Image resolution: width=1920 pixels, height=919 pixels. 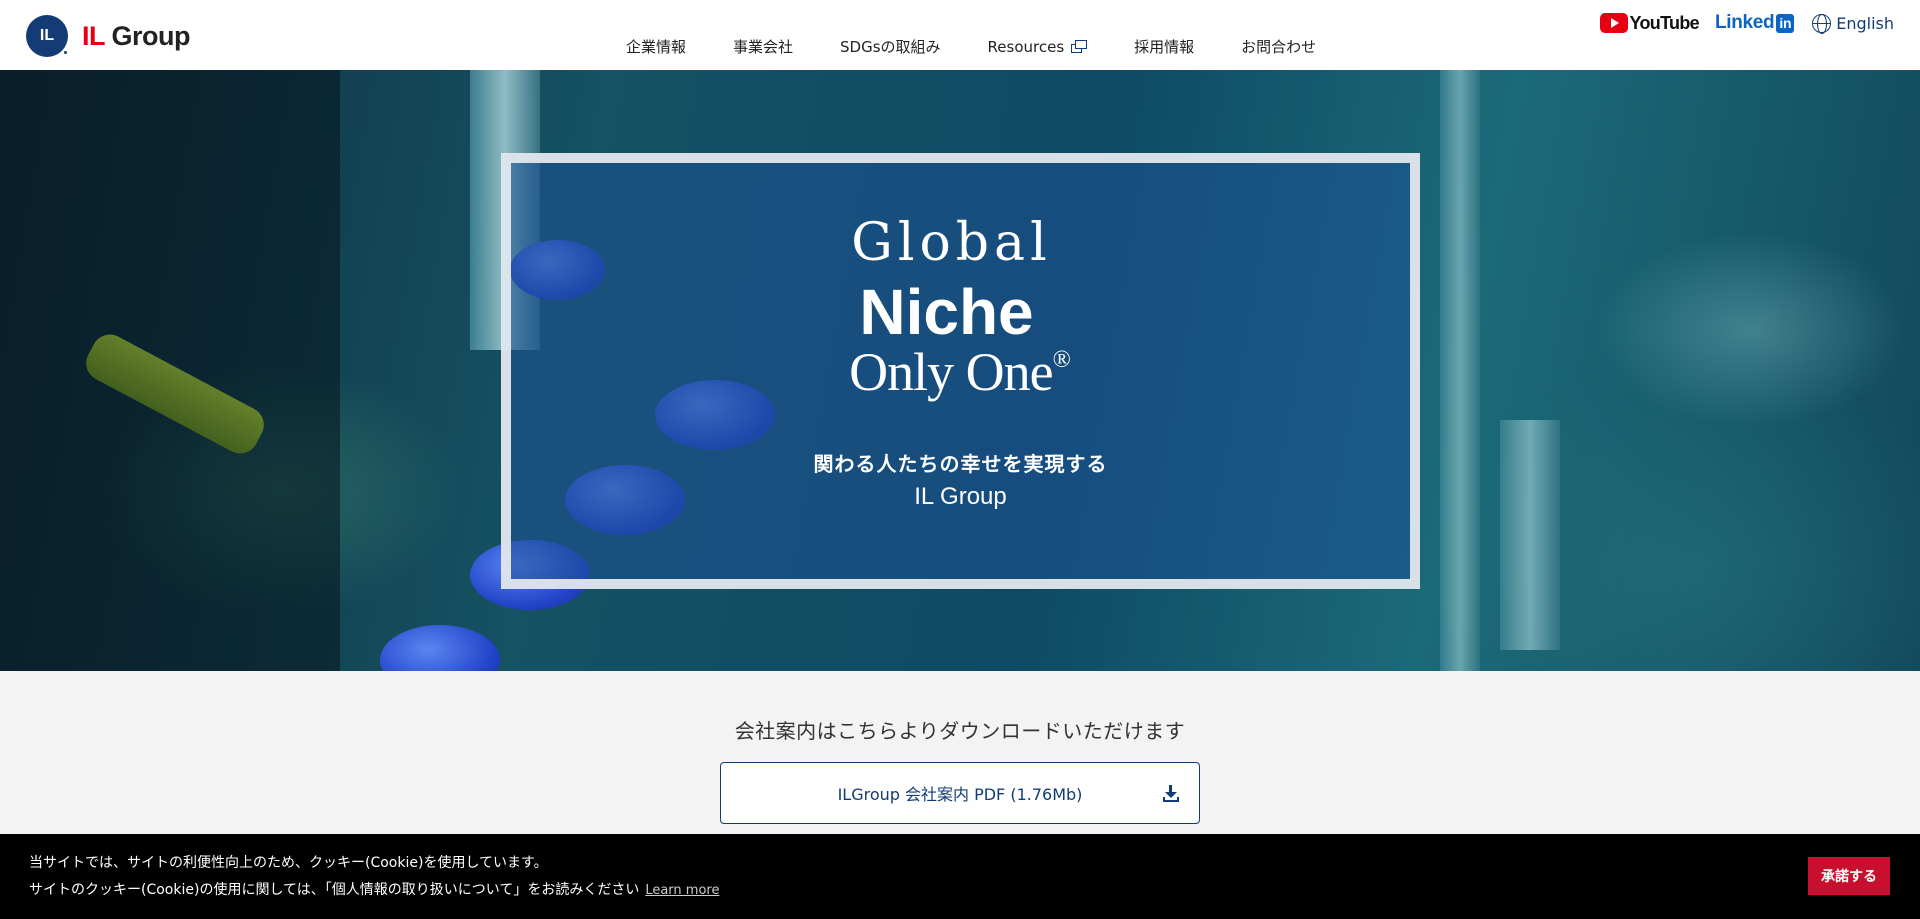 I want to click on site-logo: IL IL Group, so click(x=108, y=36).